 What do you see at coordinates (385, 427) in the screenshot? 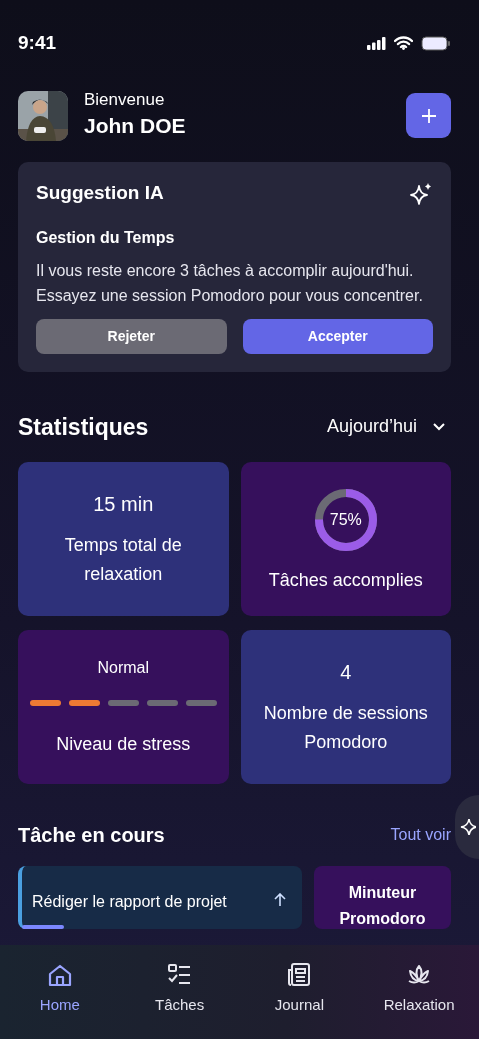
I see `period-dropdown: Aujourd’hui` at bounding box center [385, 427].